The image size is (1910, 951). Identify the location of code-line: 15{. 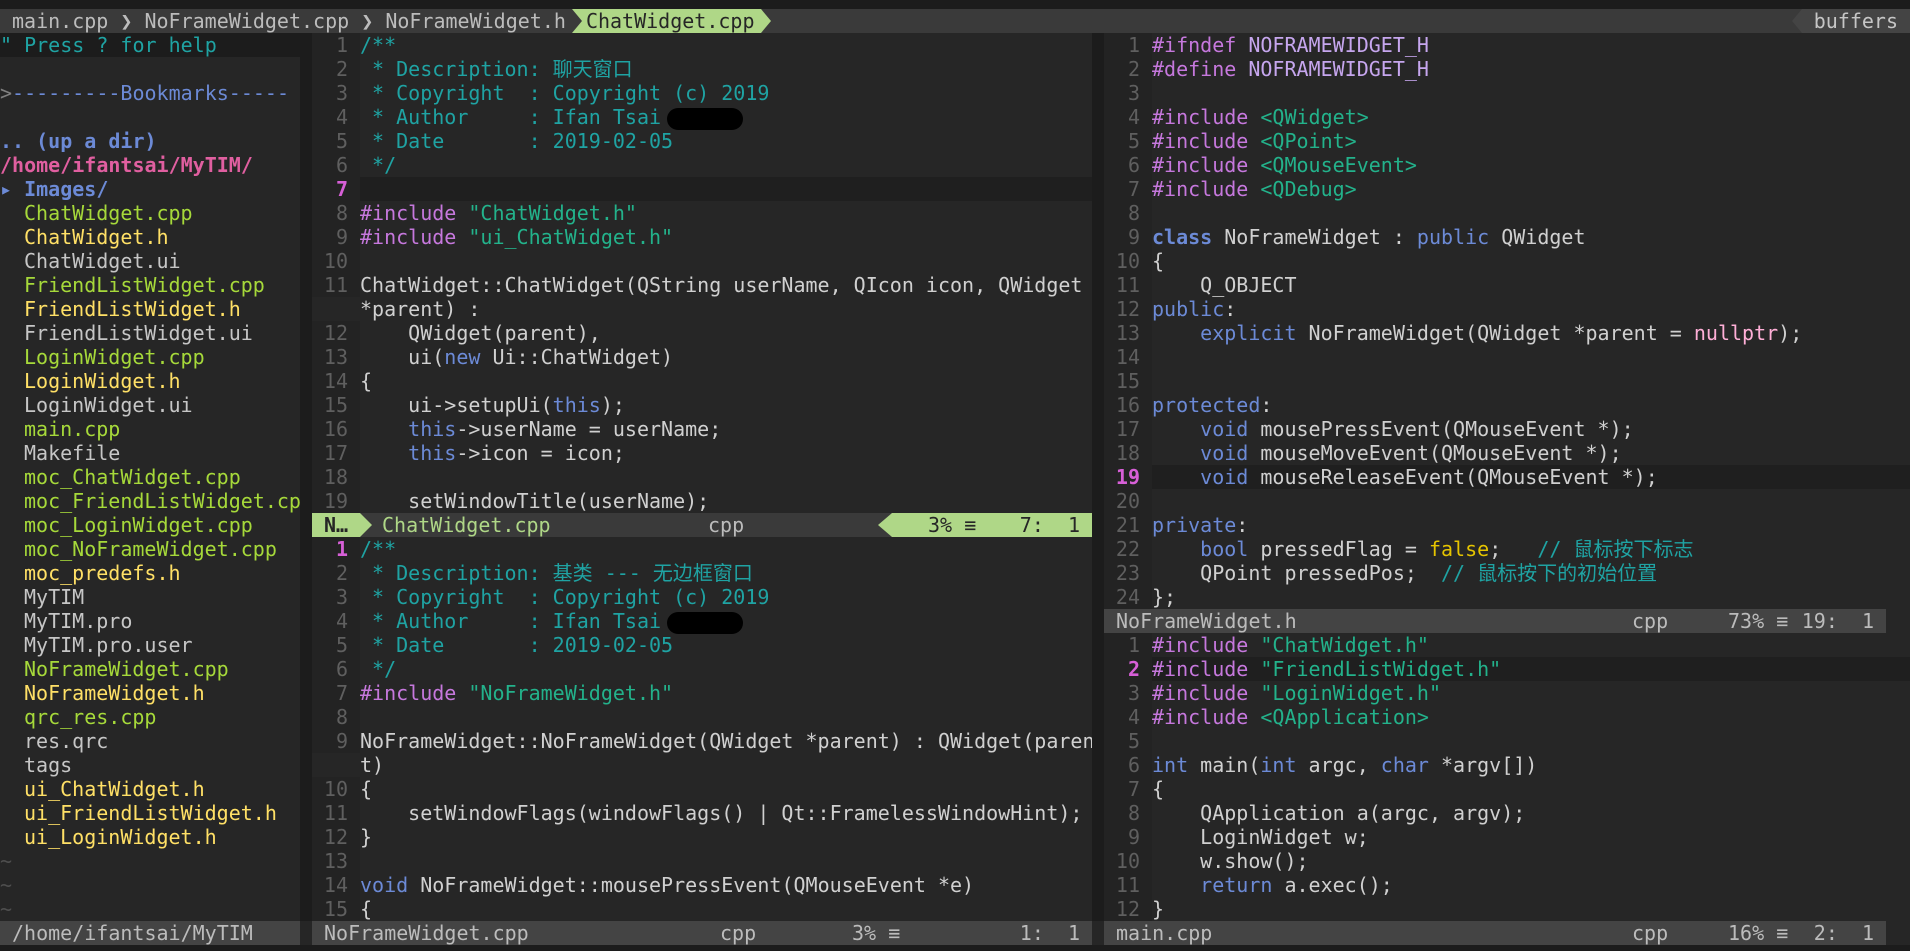
(702, 909).